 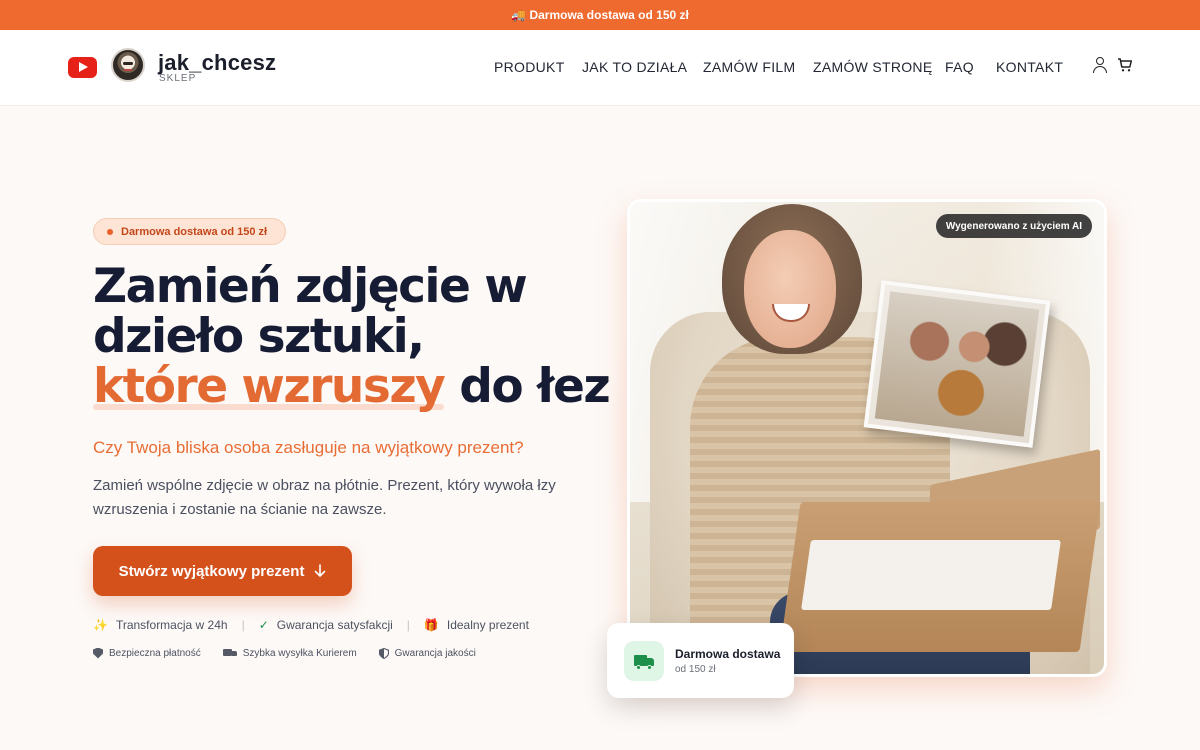 What do you see at coordinates (534, 386) in the screenshot?
I see `headline-end: do łez` at bounding box center [534, 386].